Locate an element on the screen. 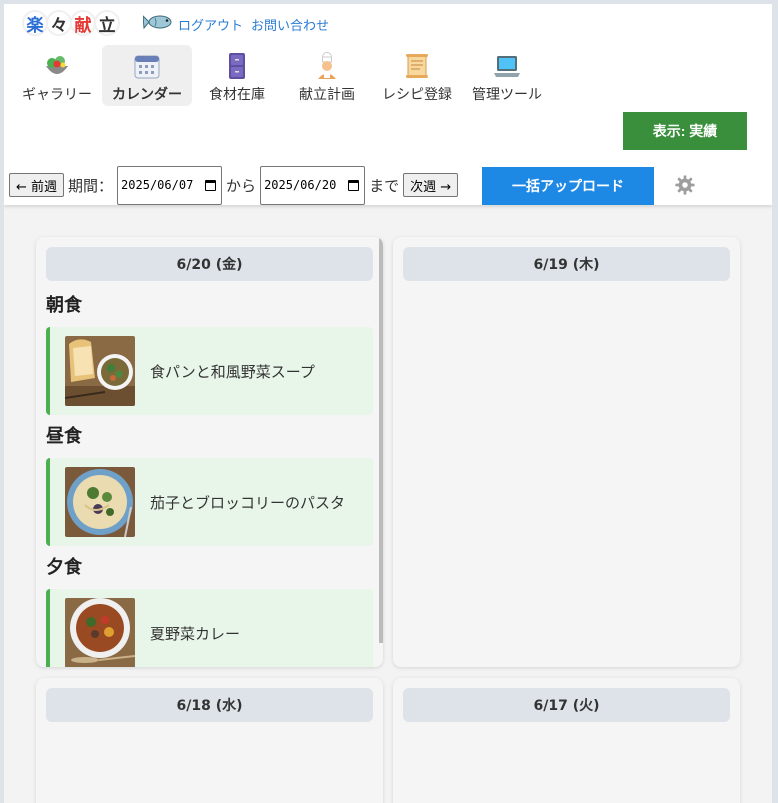  main-nav: ギャラリー カレンダー 食材在庫 献立計画 レシピ登録 管理ツール is located at coordinates (282, 75).